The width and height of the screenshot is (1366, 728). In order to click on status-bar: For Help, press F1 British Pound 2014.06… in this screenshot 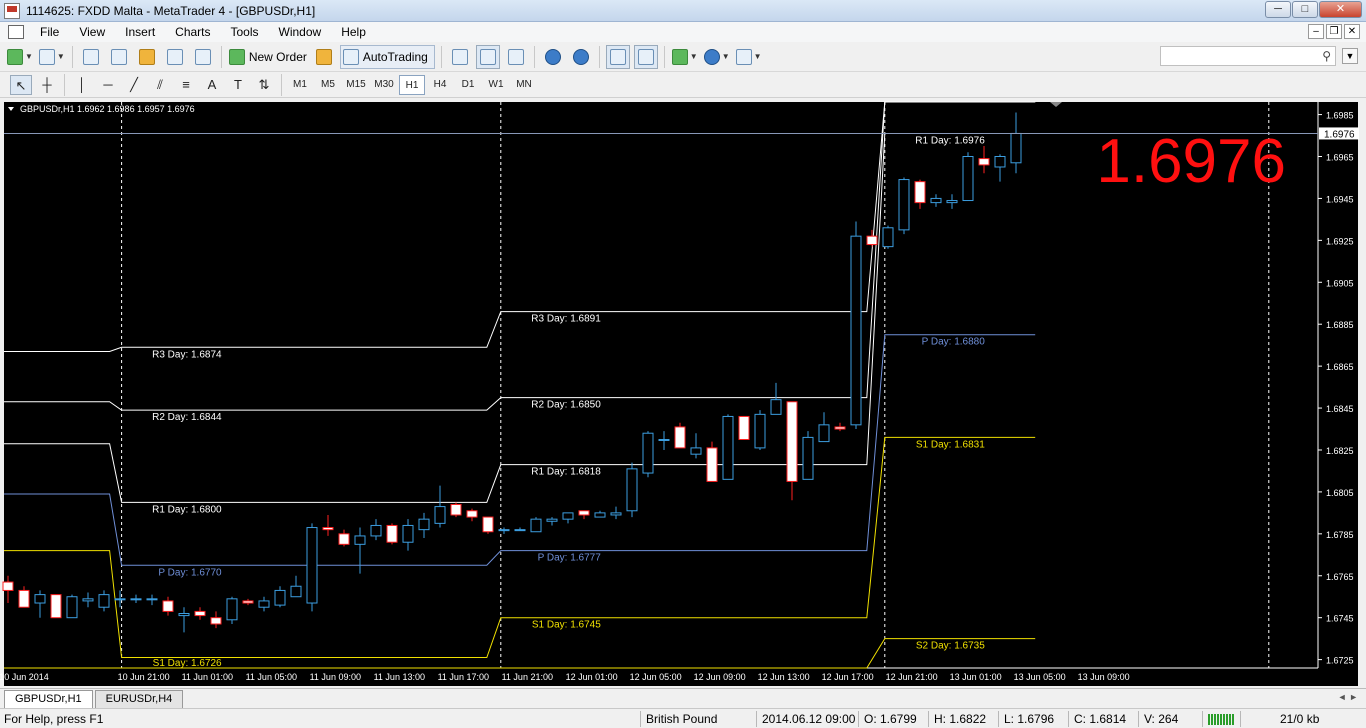, I will do `click(683, 718)`.